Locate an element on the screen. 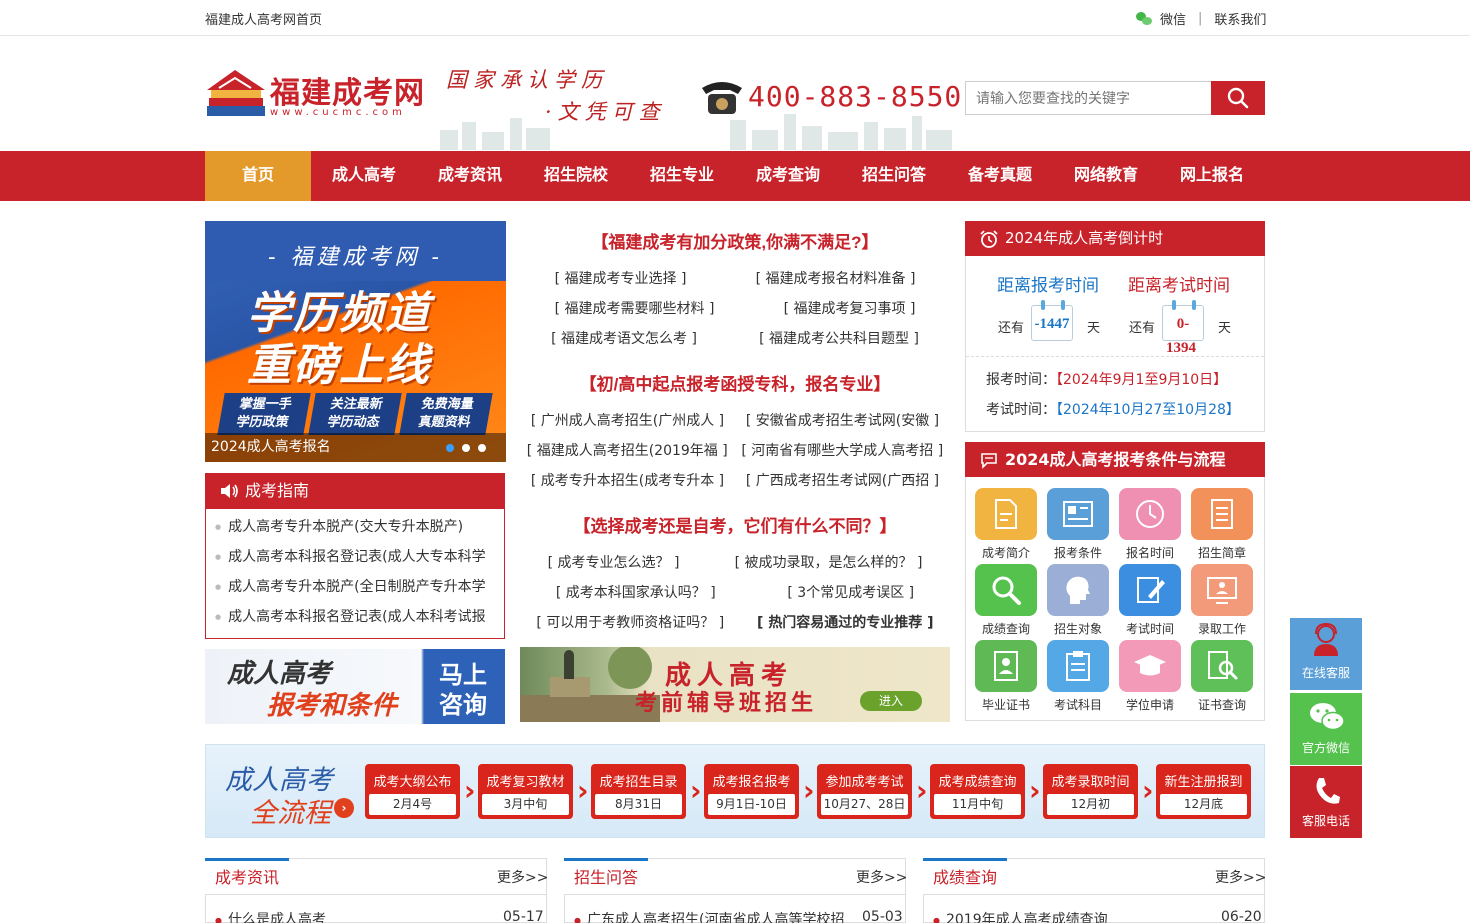 The width and height of the screenshot is (1470, 923). guide-item: 成人高考本科报名登记表(成人本科考试报 is located at coordinates (357, 620).